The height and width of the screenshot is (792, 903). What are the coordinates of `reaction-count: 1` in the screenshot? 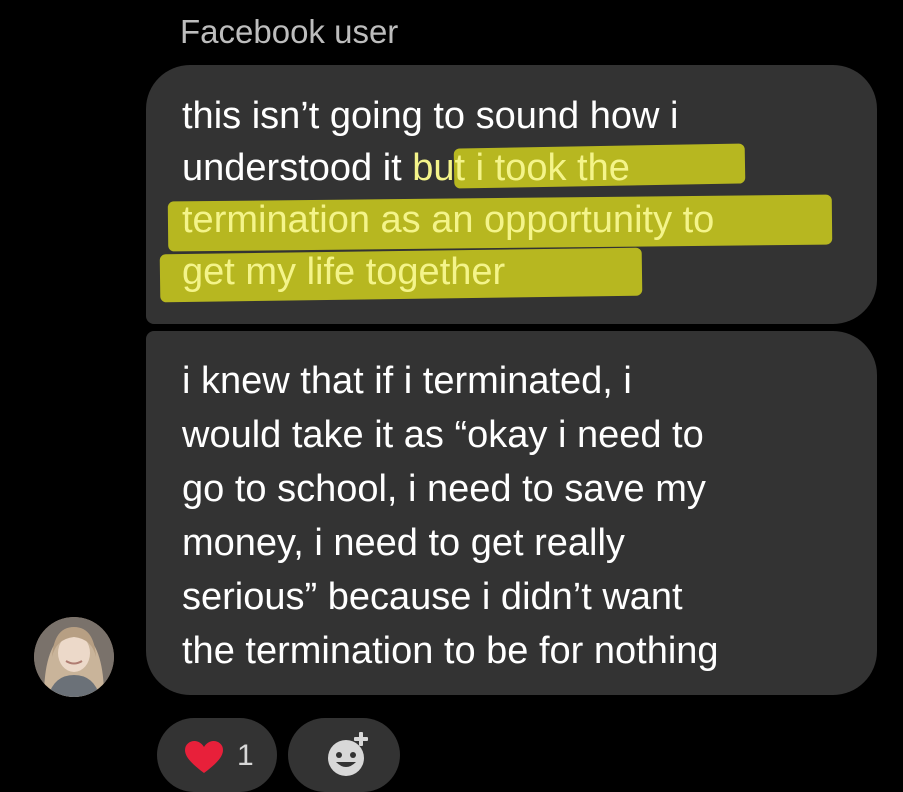 It's located at (245, 755).